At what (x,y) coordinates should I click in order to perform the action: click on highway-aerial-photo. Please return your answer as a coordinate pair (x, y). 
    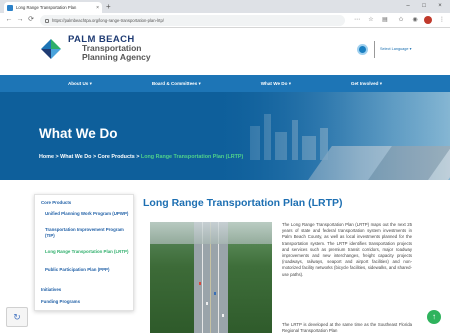
    Looking at the image, I should click on (211, 277).